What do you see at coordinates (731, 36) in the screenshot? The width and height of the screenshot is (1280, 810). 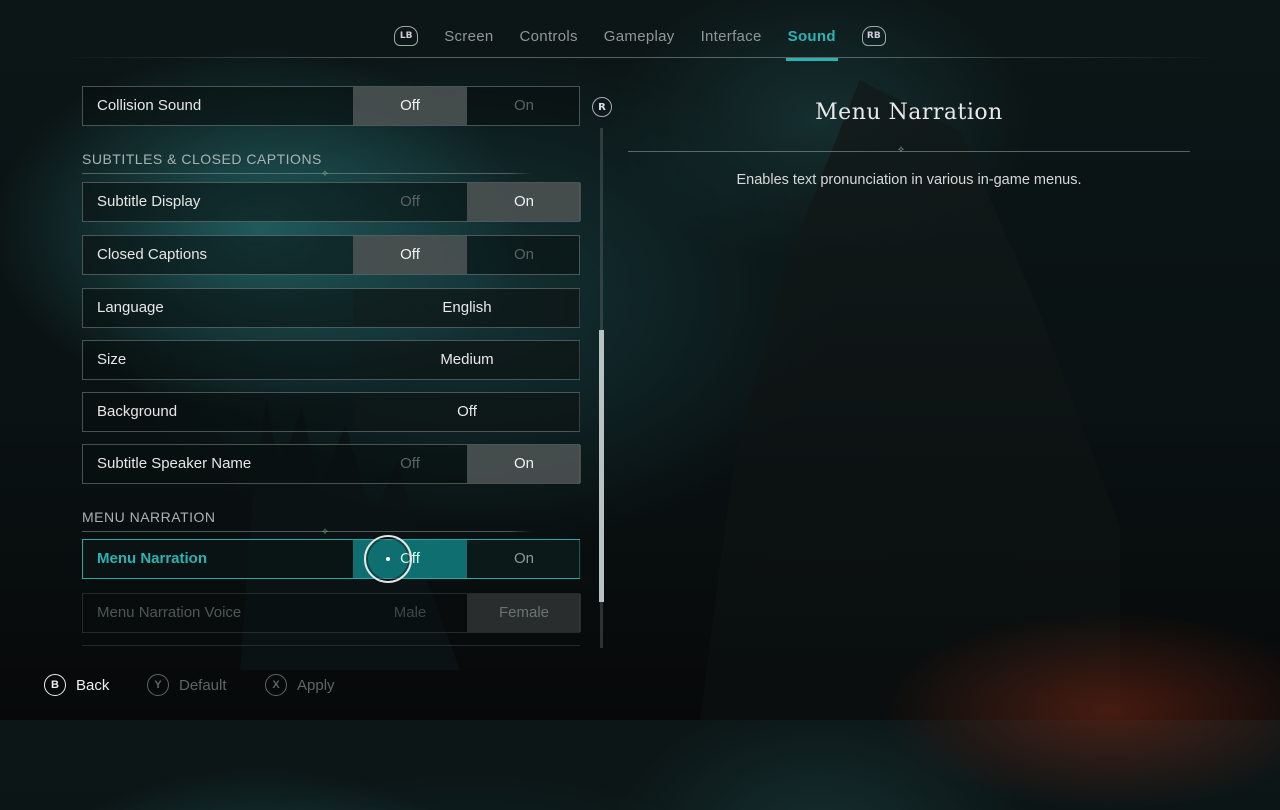 I see `tab-interface: Interface` at bounding box center [731, 36].